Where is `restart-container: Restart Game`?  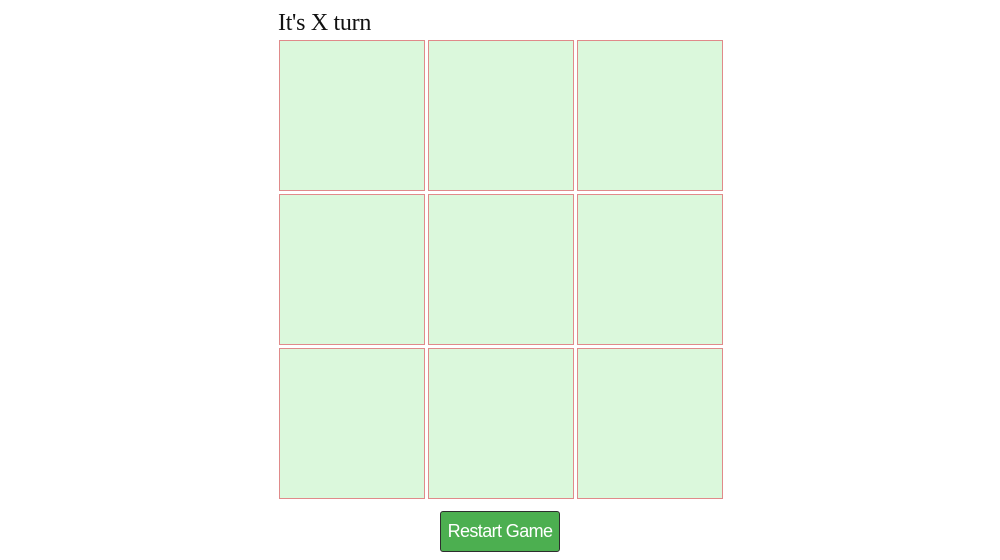 restart-container: Restart Game is located at coordinates (500, 531).